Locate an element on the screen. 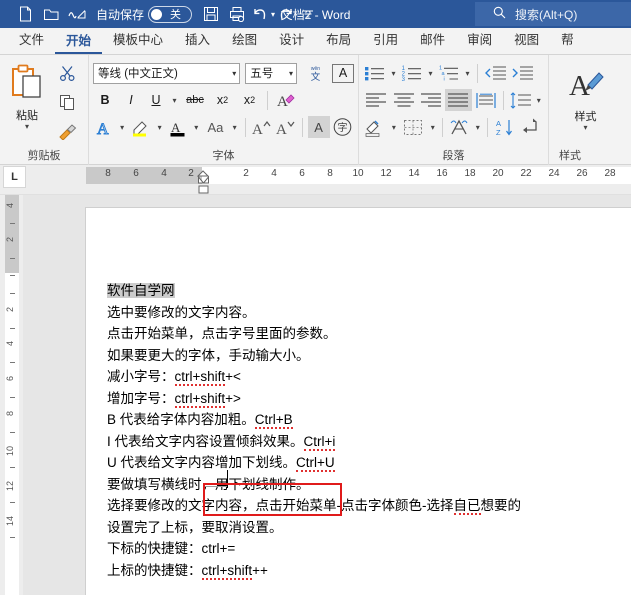 The width and height of the screenshot is (631, 595). bold-button: B is located at coordinates (105, 100).